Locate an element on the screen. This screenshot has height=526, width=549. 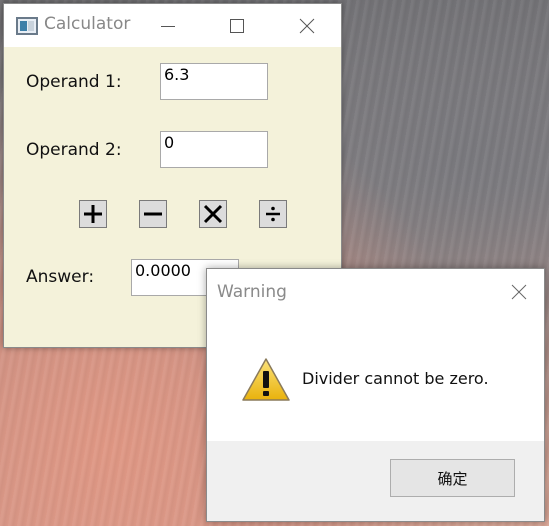
plus-icon is located at coordinates (93, 214).